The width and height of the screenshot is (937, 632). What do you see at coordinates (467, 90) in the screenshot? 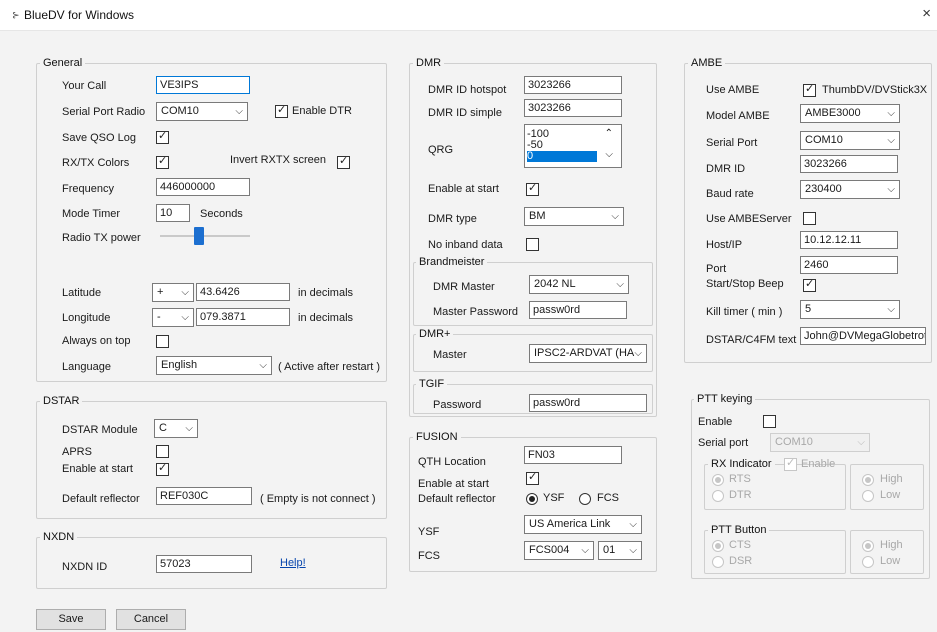
I see `dmr-id-hotspot-label: DMR ID hotspot` at bounding box center [467, 90].